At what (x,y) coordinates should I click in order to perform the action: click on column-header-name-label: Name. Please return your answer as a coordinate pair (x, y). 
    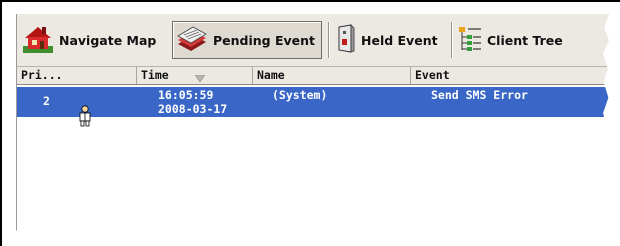
    Looking at the image, I should click on (271, 75).